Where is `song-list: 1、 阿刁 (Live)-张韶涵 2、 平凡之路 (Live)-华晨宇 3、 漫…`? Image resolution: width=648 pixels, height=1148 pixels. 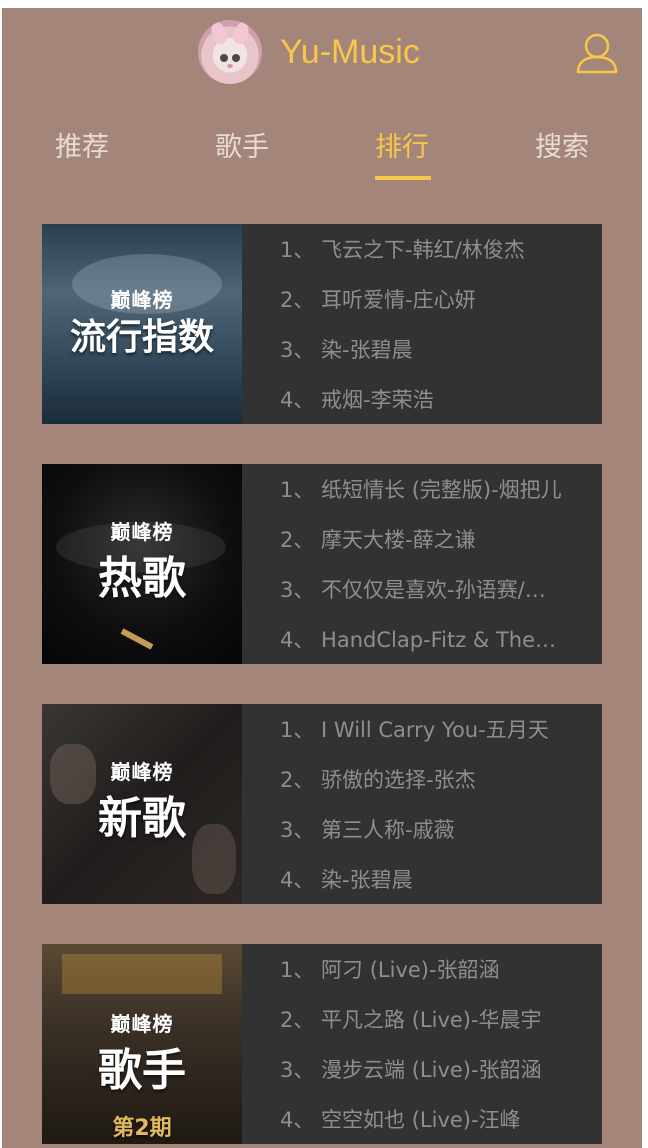 song-list: 1、 阿刁 (Live)-张韶涵 2、 平凡之路 (Live)-华晨宇 3、 漫… is located at coordinates (422, 1044).